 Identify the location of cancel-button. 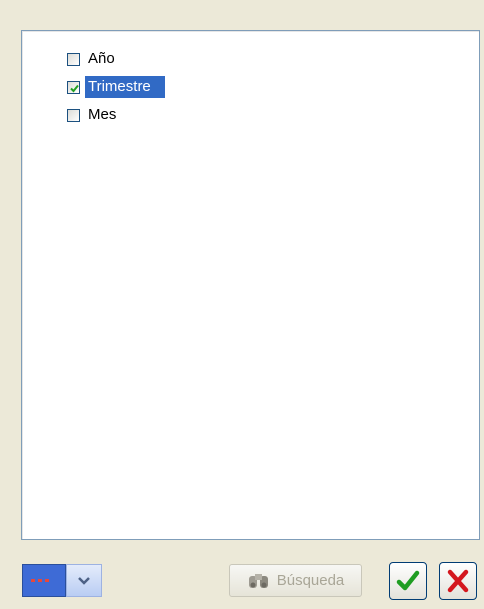
(458, 581).